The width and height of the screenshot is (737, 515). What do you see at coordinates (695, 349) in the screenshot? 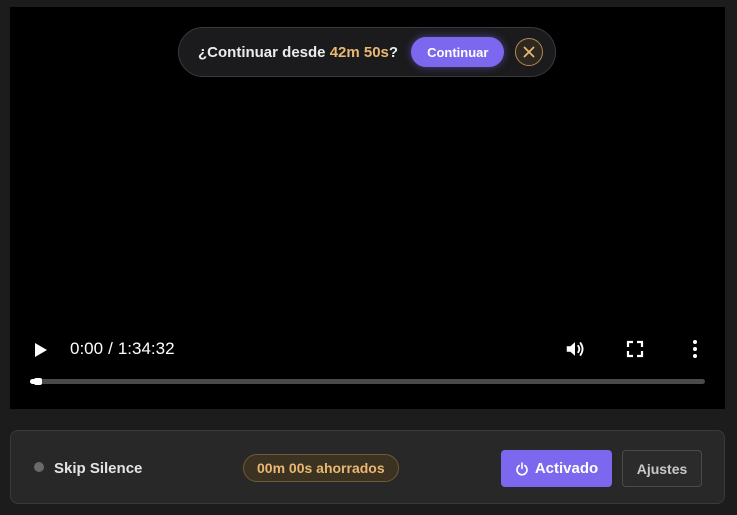
I see `more-options-icon` at bounding box center [695, 349].